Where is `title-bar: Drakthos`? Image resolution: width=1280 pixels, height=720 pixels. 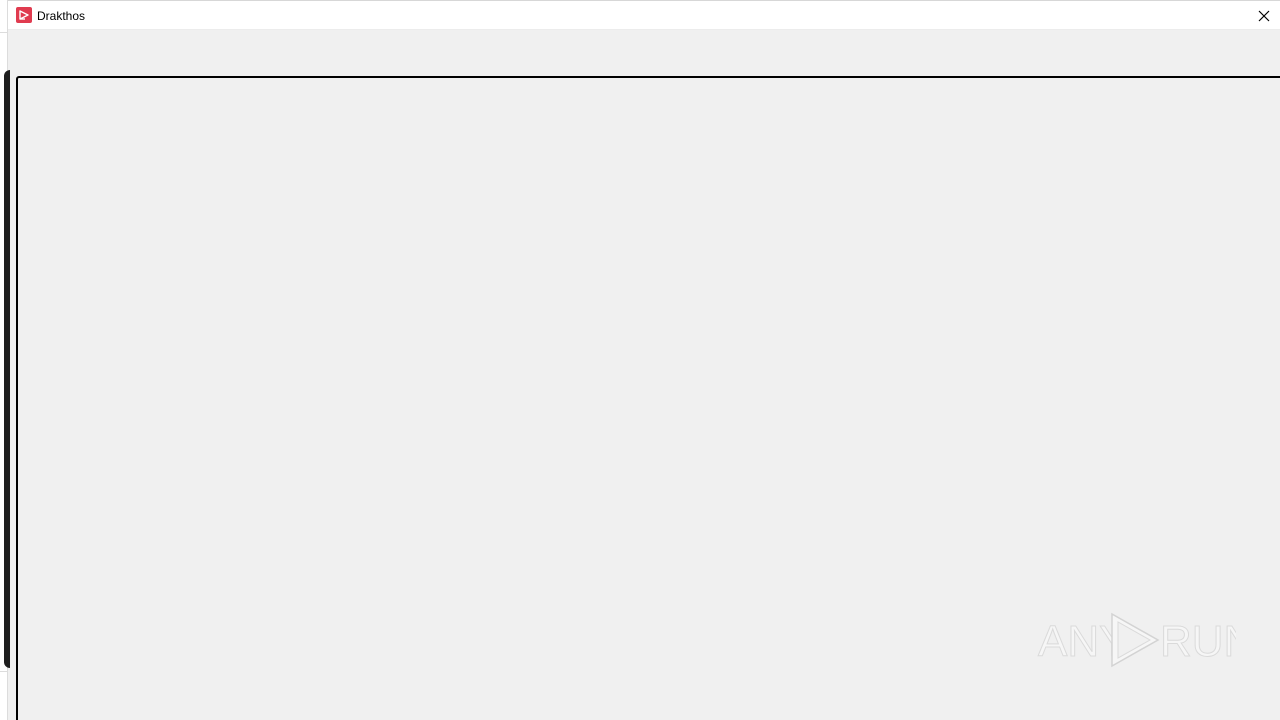 title-bar: Drakthos is located at coordinates (644, 15).